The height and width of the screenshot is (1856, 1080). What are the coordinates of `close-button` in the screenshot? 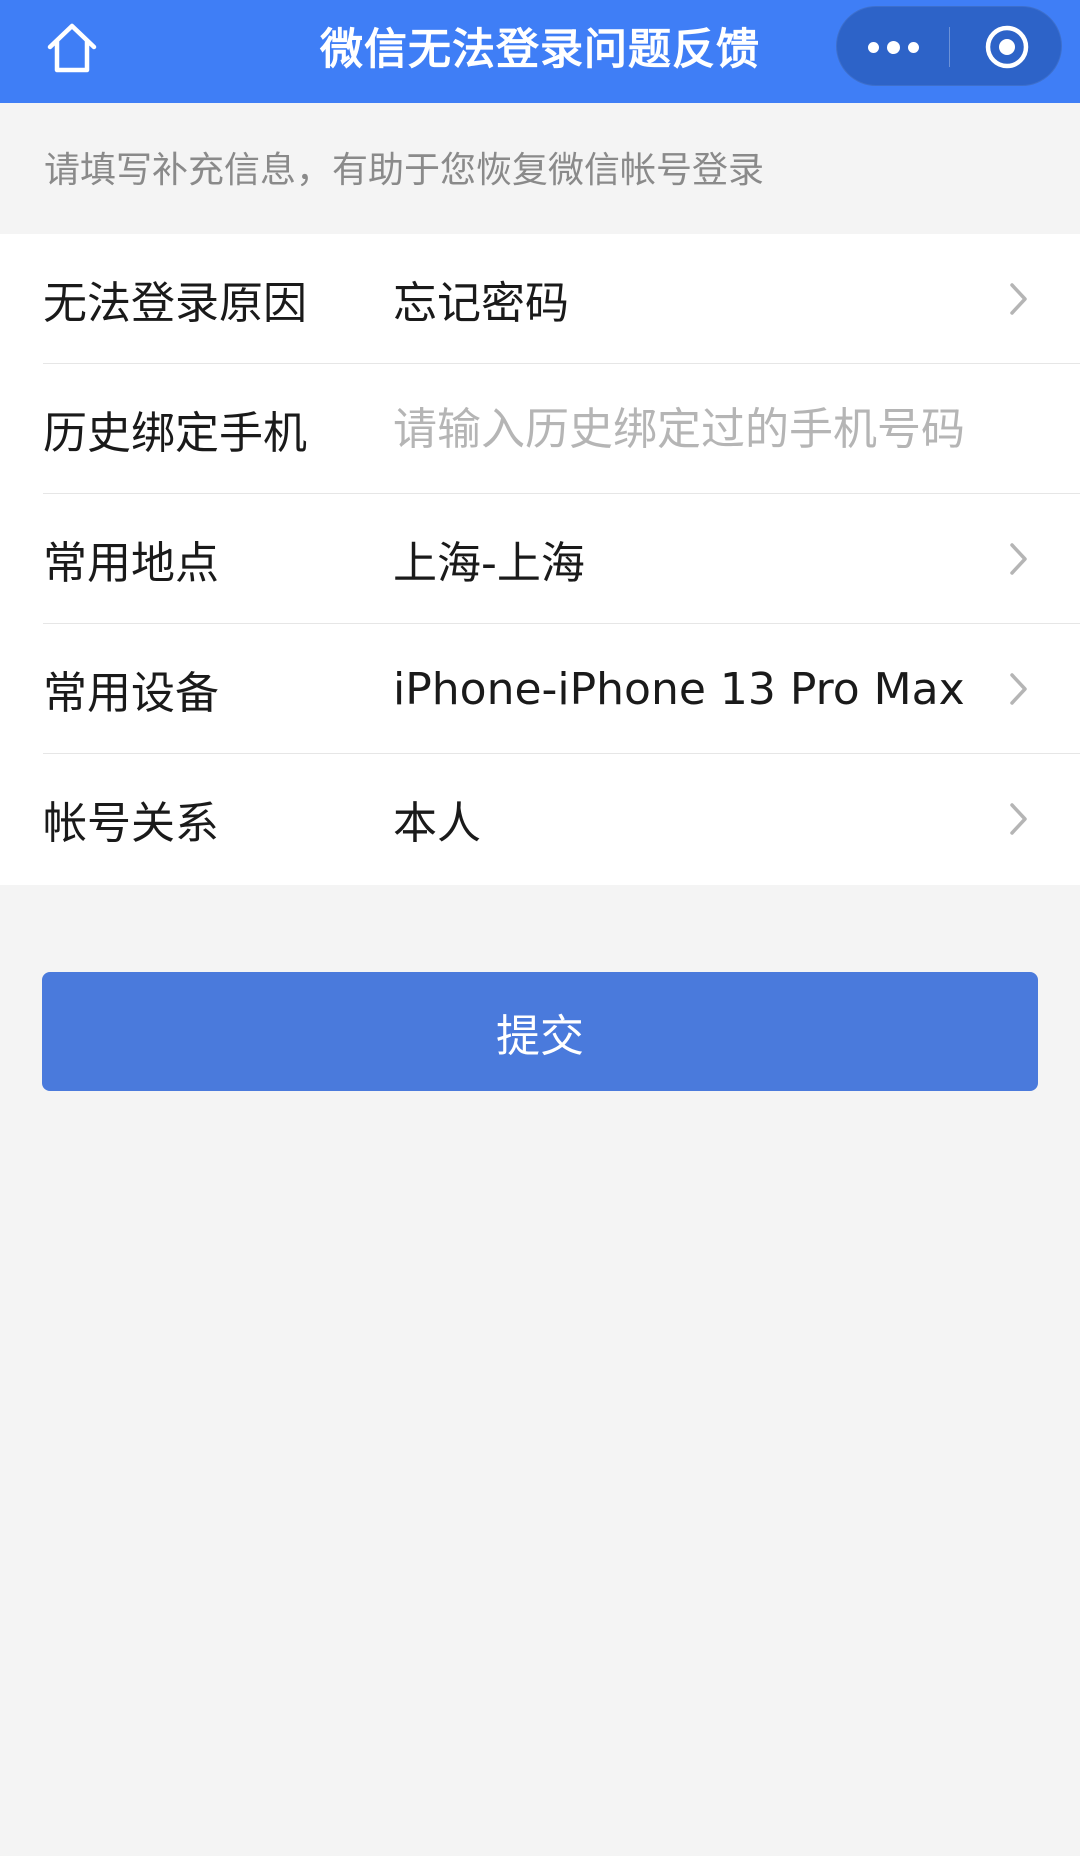 It's located at (1006, 47).